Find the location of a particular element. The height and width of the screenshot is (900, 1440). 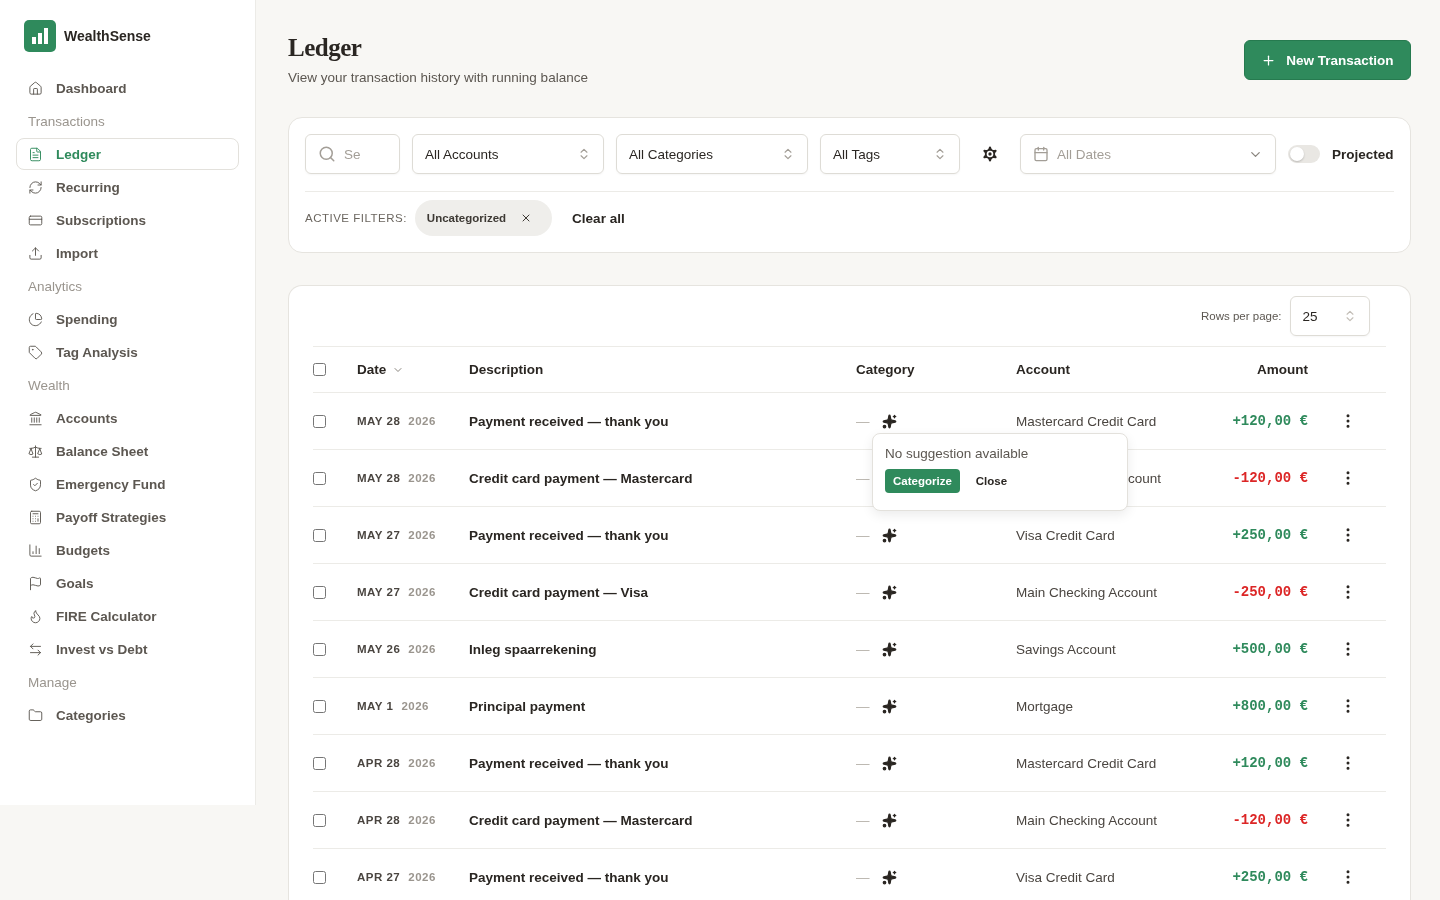

nav-item: Import is located at coordinates (127, 253).